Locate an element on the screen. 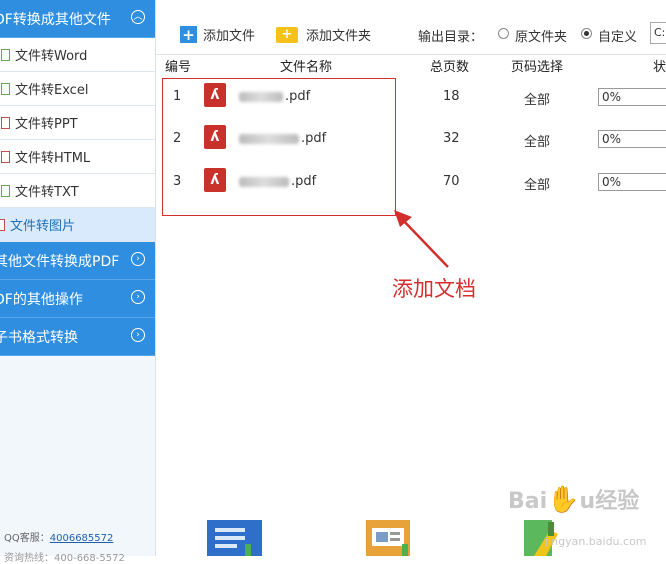 Image resolution: width=666 pixels, height=564 pixels. chevron-up-icon: ︿ is located at coordinates (138, 17).